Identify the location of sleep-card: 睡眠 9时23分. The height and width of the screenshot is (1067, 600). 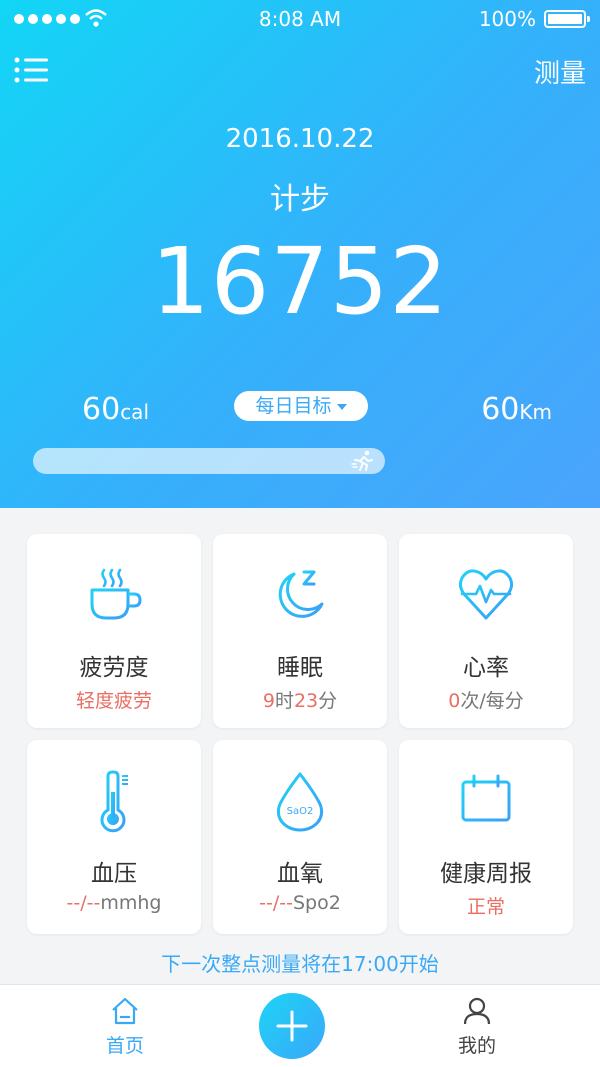
(300, 631).